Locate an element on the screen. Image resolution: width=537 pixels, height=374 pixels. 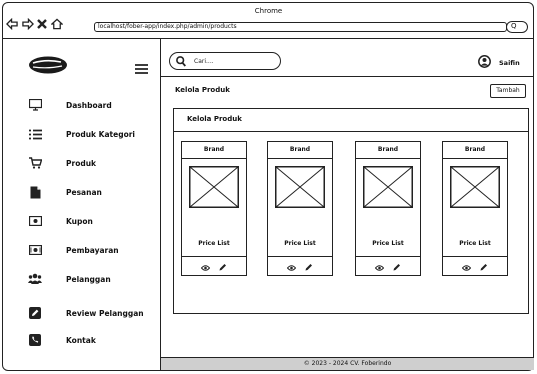
ticket-icon is located at coordinates (35, 221).